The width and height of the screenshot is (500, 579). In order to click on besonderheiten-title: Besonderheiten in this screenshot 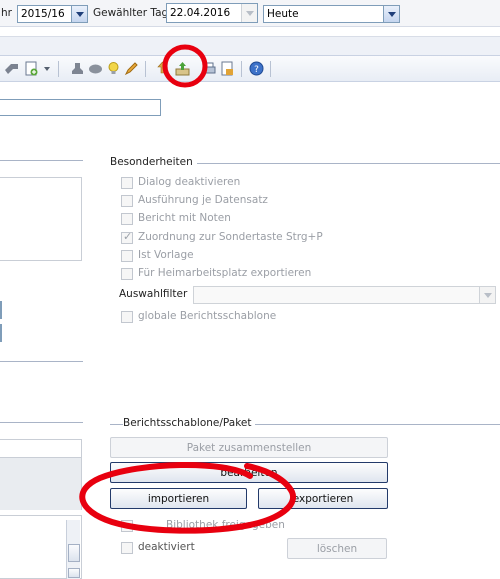, I will do `click(153, 162)`.